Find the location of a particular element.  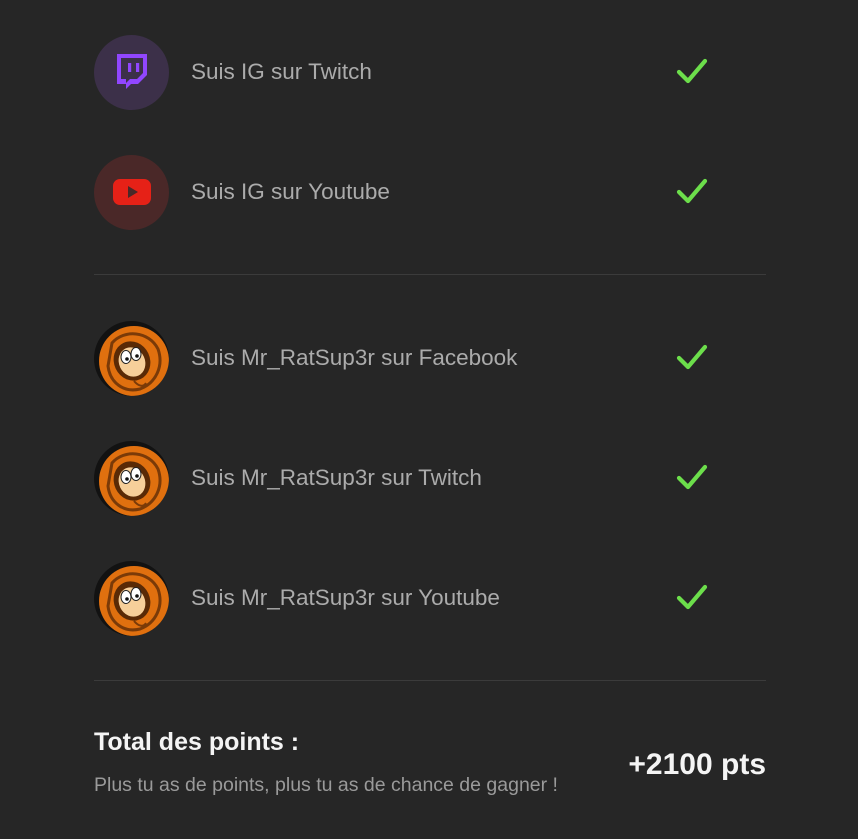

task-row-ig-youtube: Suis IG sur Youtube is located at coordinates (430, 192).